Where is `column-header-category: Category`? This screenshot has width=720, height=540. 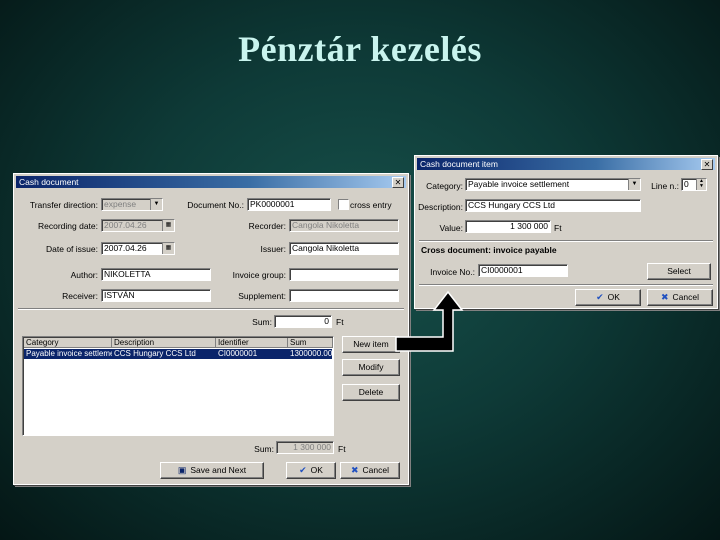
column-header-category: Category is located at coordinates (68, 343).